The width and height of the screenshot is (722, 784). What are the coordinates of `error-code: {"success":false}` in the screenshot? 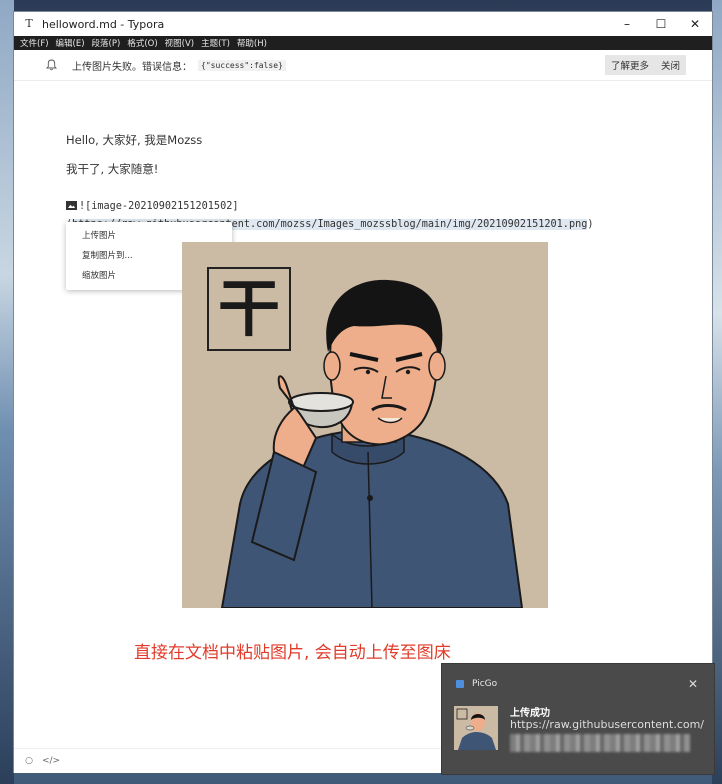 It's located at (242, 65).